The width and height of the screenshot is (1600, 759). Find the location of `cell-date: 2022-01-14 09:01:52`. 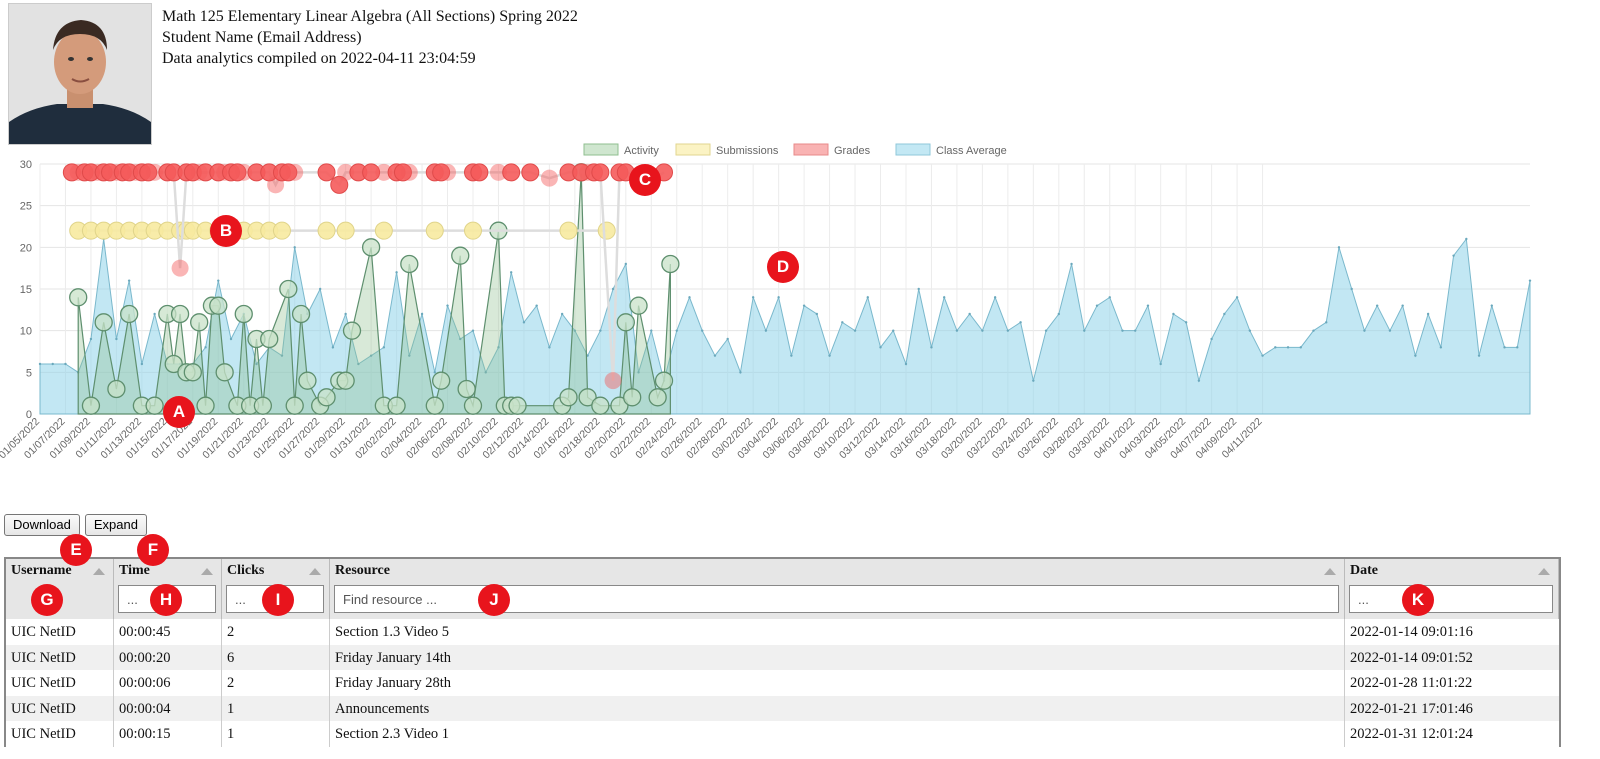

cell-date: 2022-01-14 09:01:52 is located at coordinates (1411, 657).